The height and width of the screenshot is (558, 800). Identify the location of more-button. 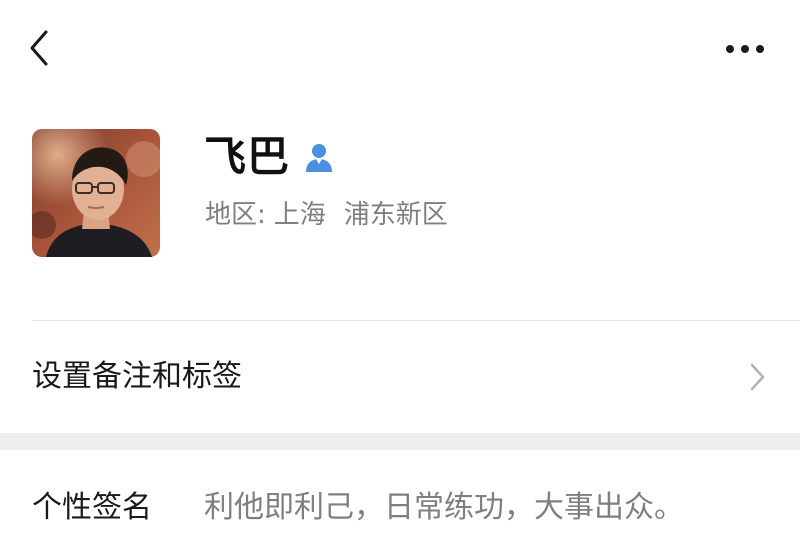
(746, 48).